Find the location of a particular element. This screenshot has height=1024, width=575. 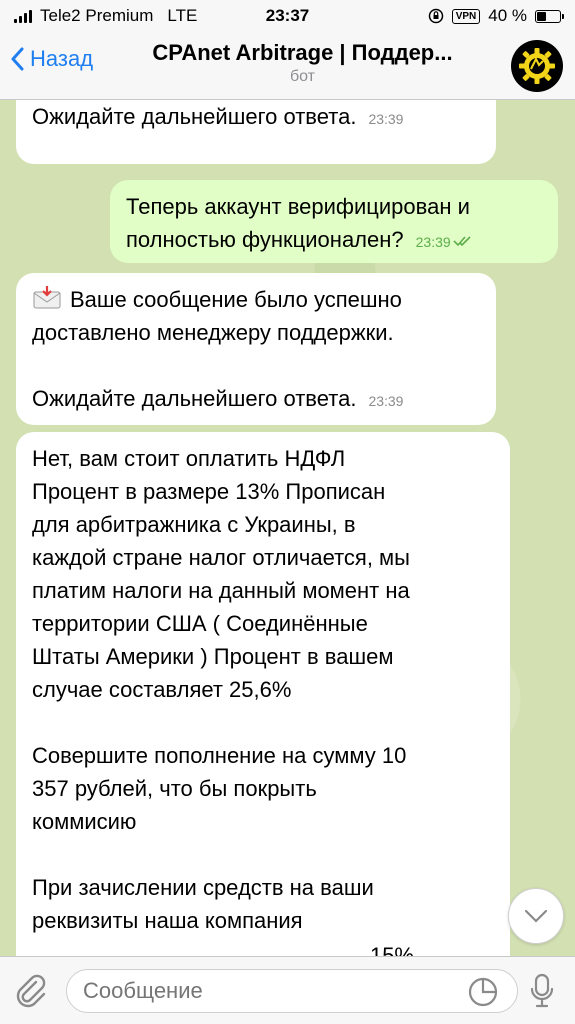

chevron-left-icon is located at coordinates (17, 59).